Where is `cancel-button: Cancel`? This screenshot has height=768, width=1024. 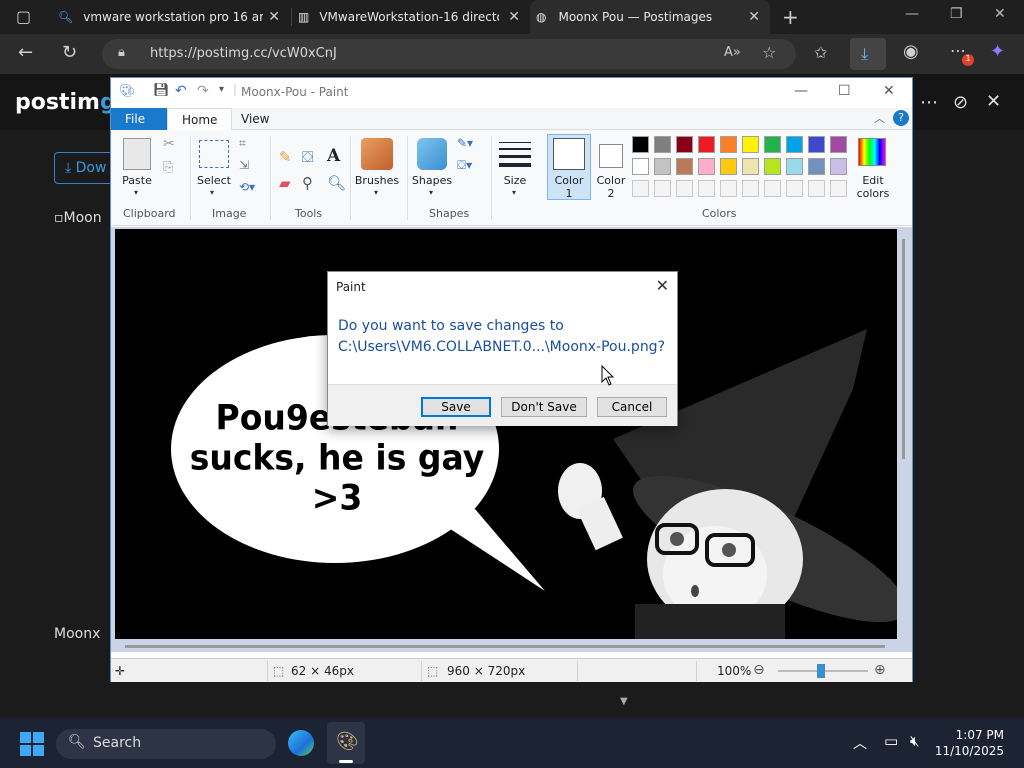 cancel-button: Cancel is located at coordinates (632, 407).